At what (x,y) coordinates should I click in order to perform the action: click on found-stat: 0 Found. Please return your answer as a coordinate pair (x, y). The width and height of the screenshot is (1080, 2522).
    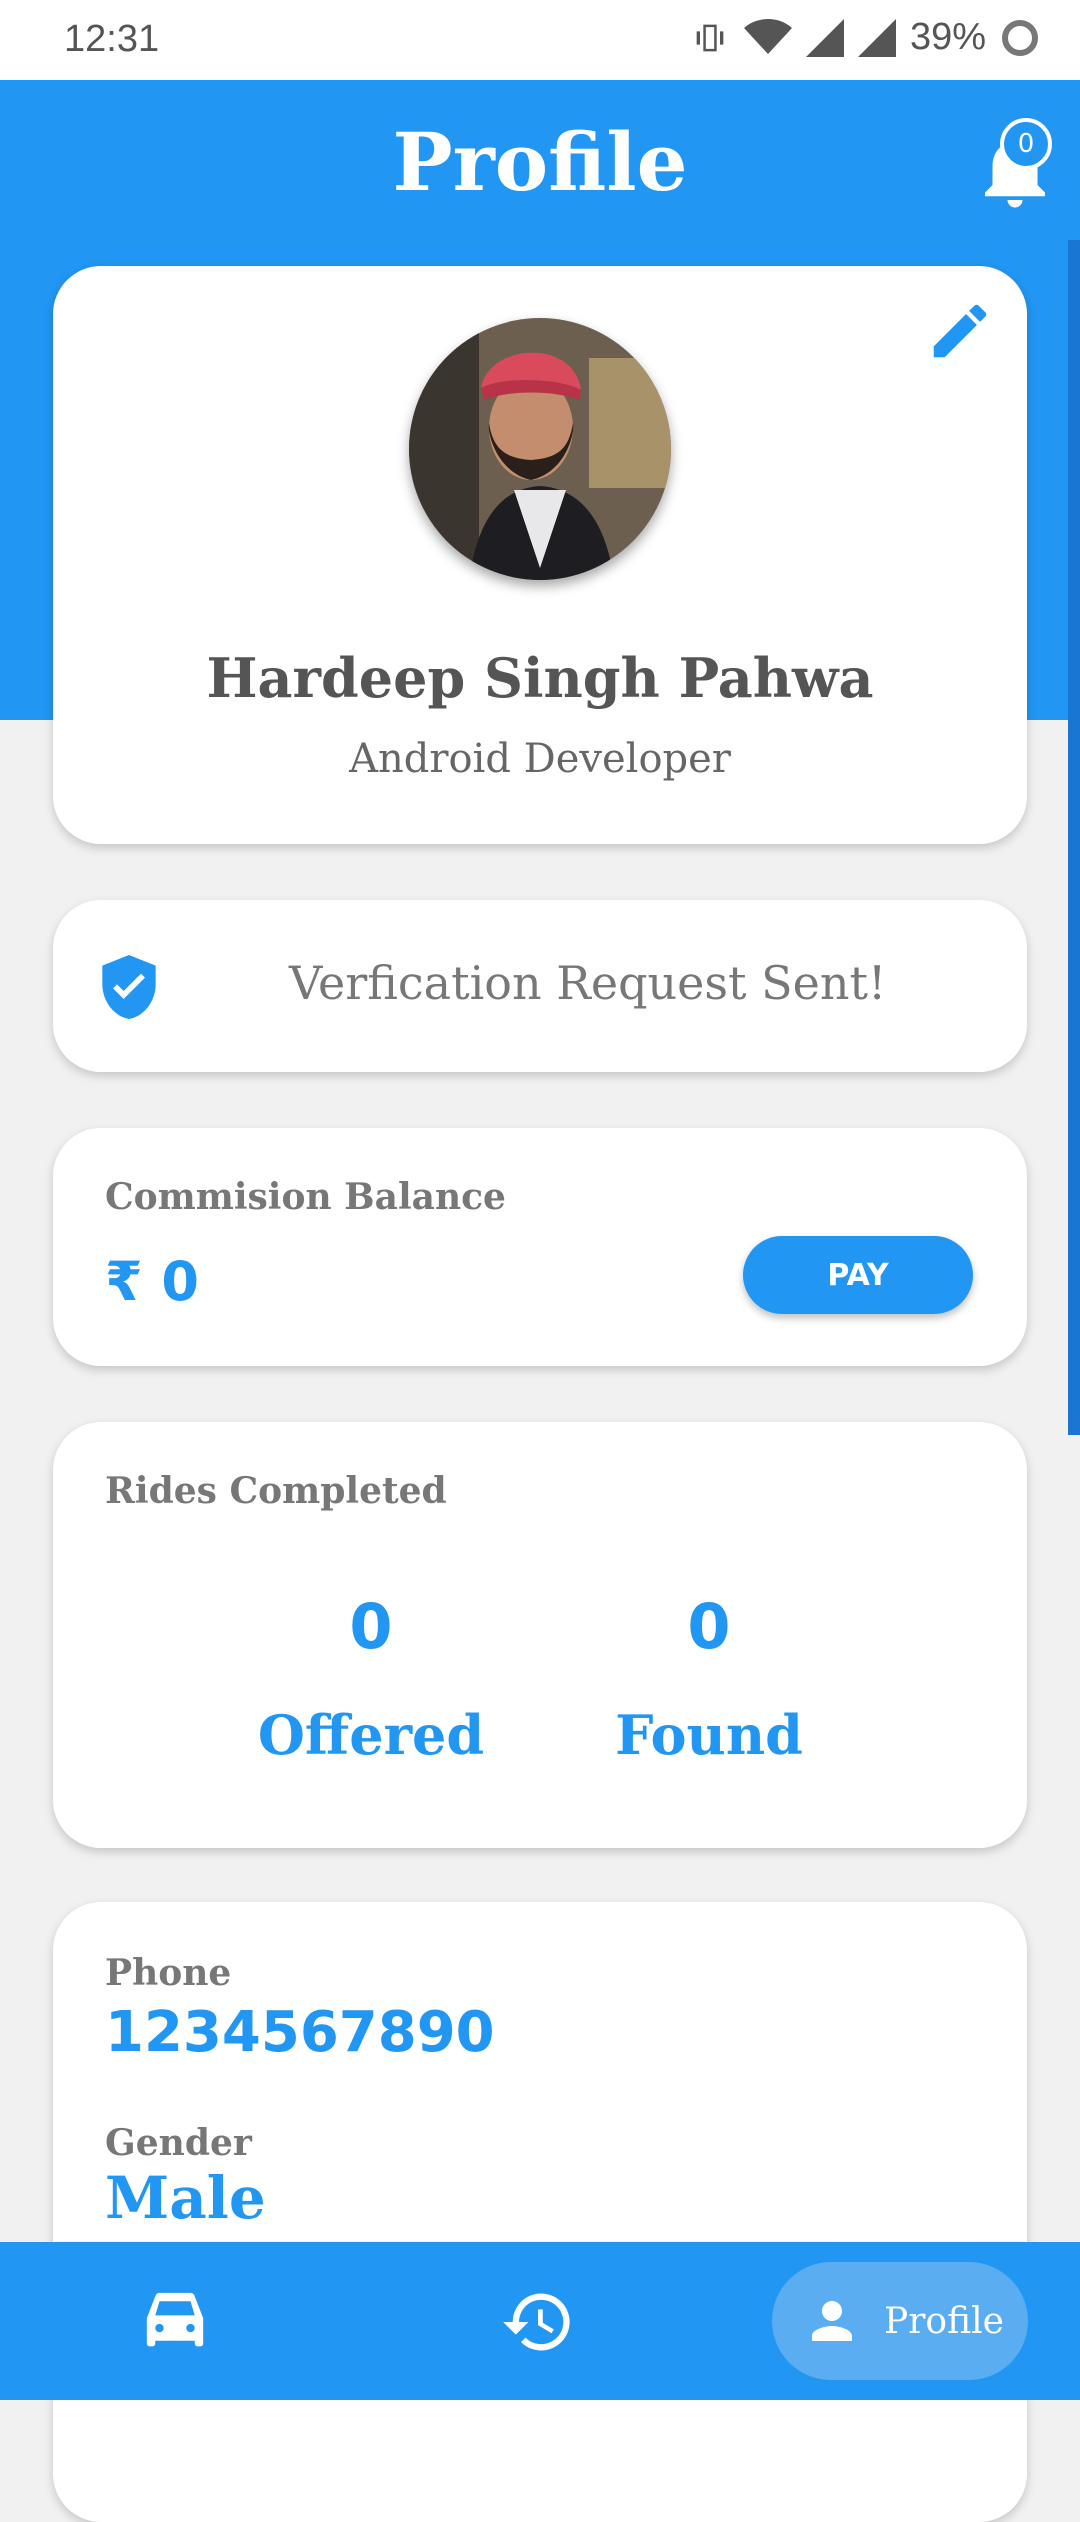
    Looking at the image, I should click on (709, 1678).